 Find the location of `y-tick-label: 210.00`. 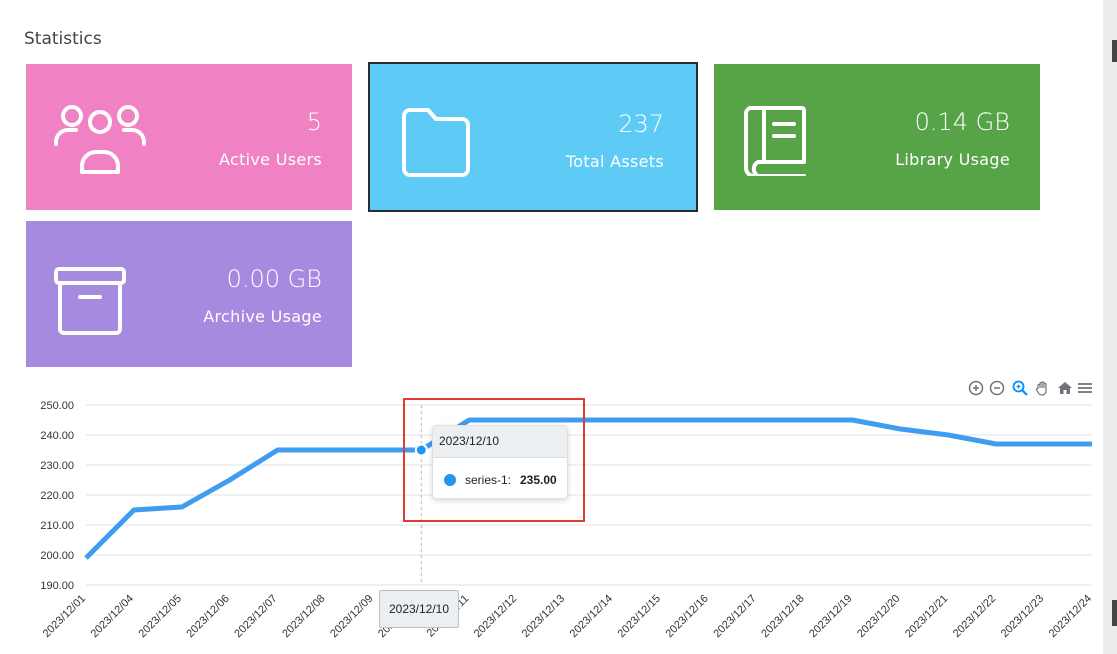

y-tick-label: 210.00 is located at coordinates (57, 526).